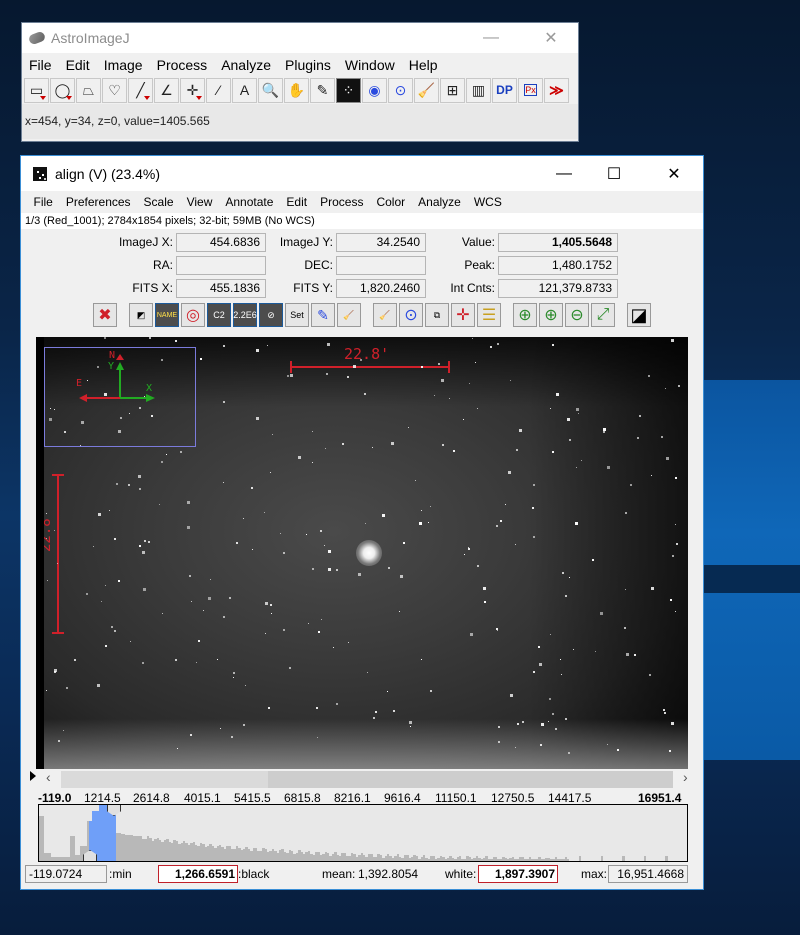 The height and width of the screenshot is (935, 800). Describe the element at coordinates (323, 315) in the screenshot. I see `edit-apertures-button: ✎` at that location.